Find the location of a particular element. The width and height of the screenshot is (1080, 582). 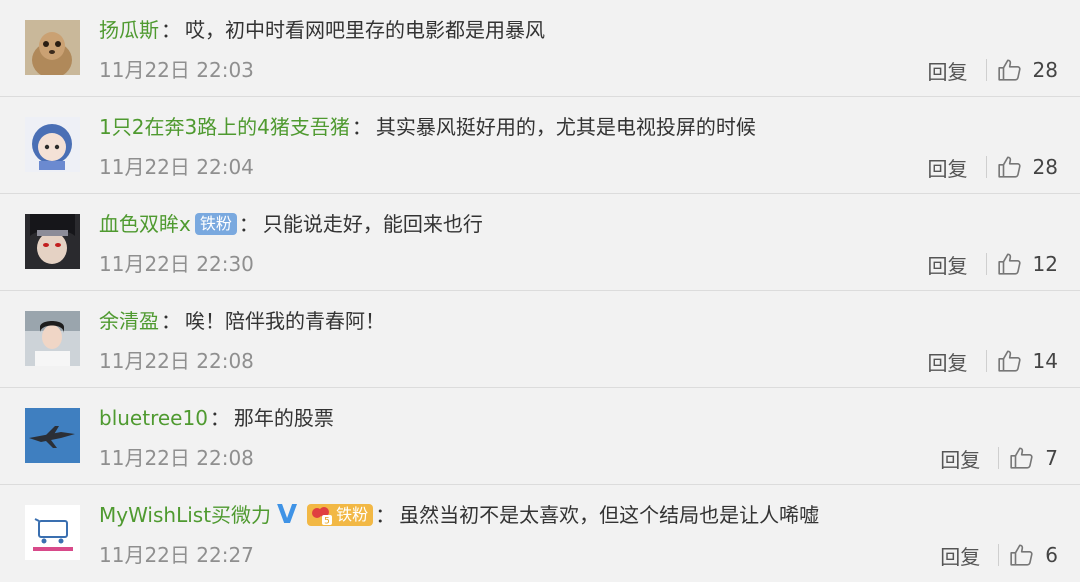

username-link: 扬瓜斯 is located at coordinates (129, 30).